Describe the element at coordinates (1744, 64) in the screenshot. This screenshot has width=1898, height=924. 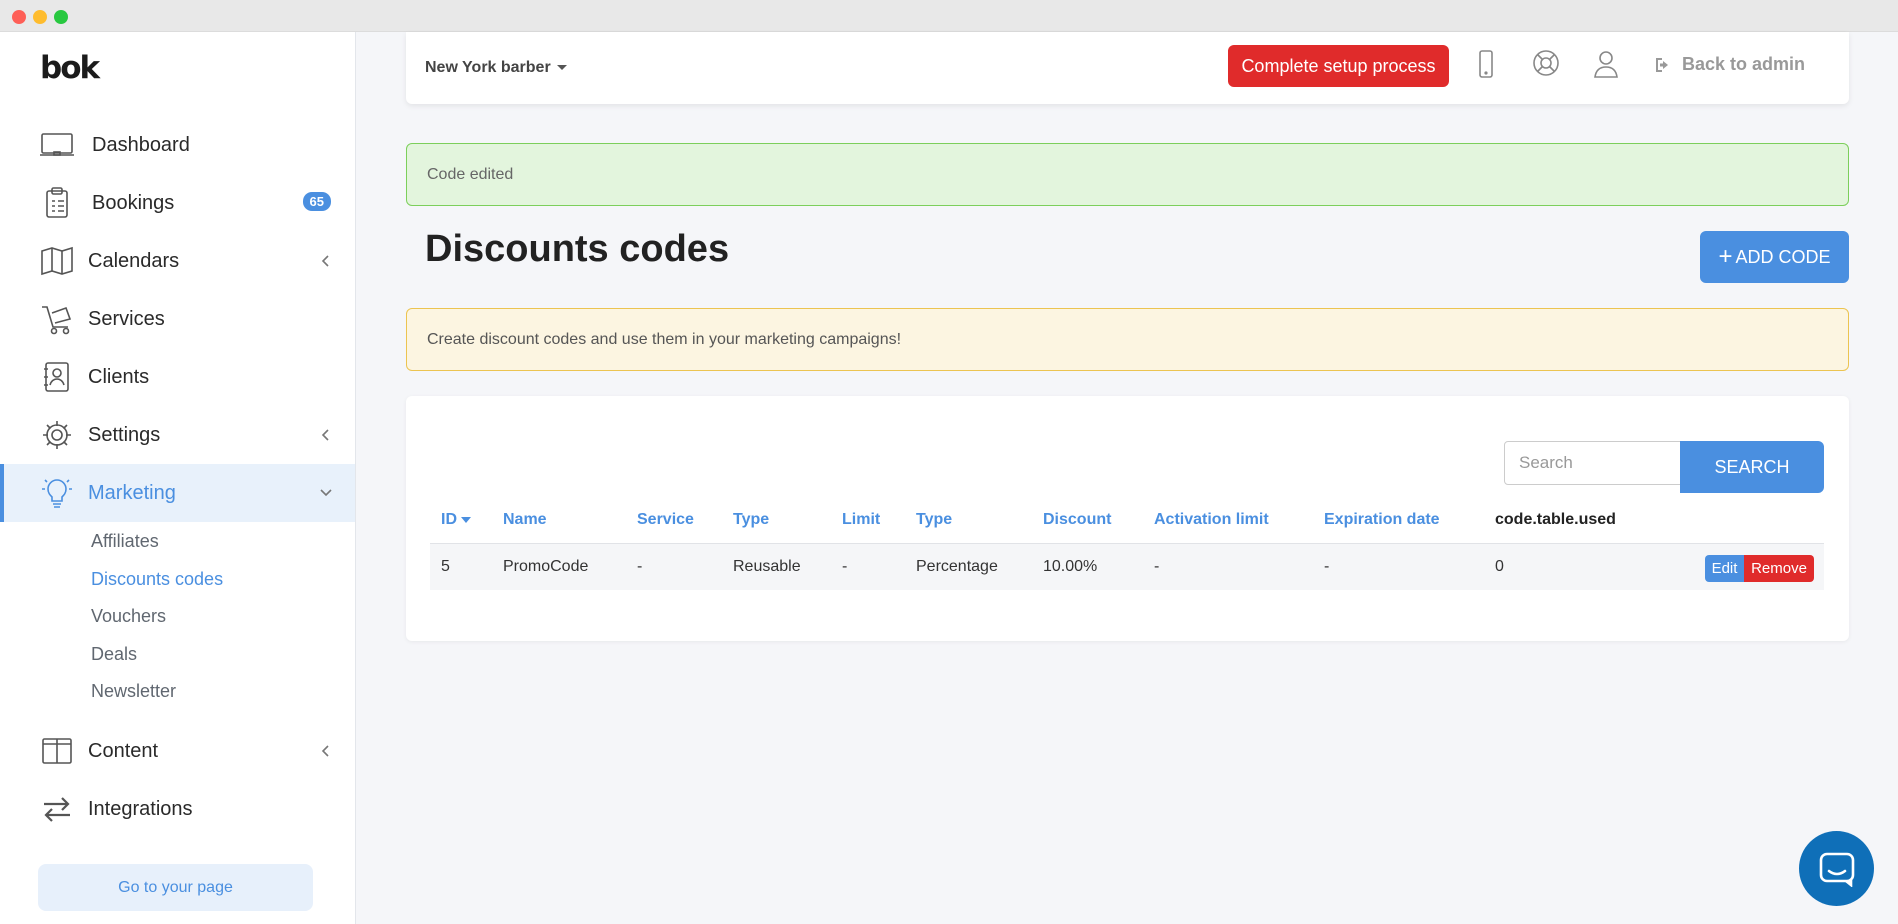
I see `back-to-admin-label: Back to admin` at that location.